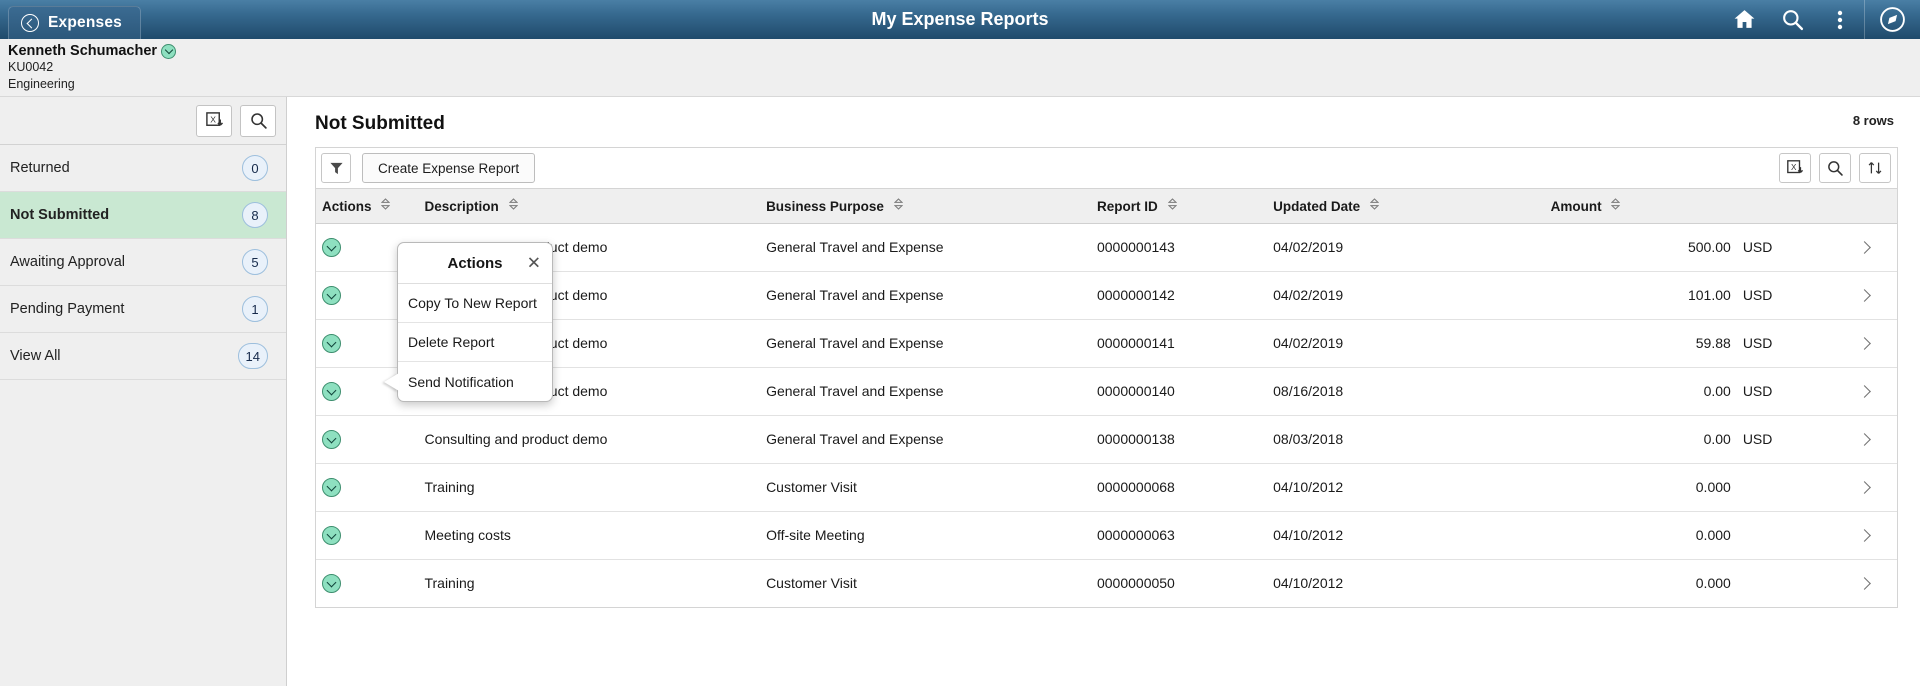  What do you see at coordinates (258, 120) in the screenshot?
I see `sidebar-search-icon` at bounding box center [258, 120].